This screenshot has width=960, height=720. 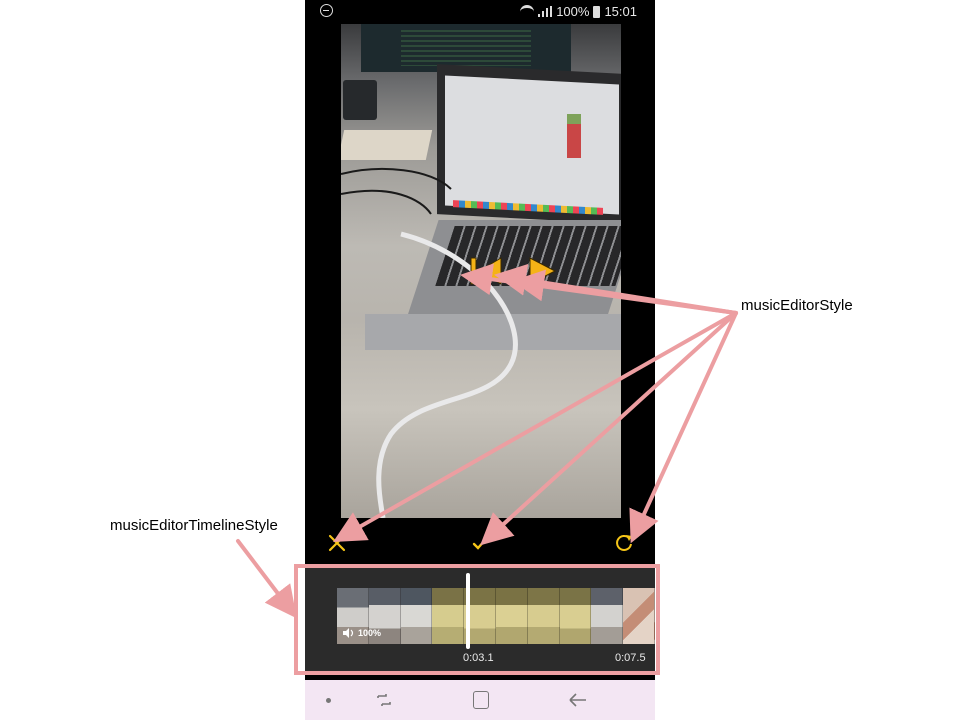 What do you see at coordinates (477, 619) in the screenshot?
I see `timeline-highlight-box` at bounding box center [477, 619].